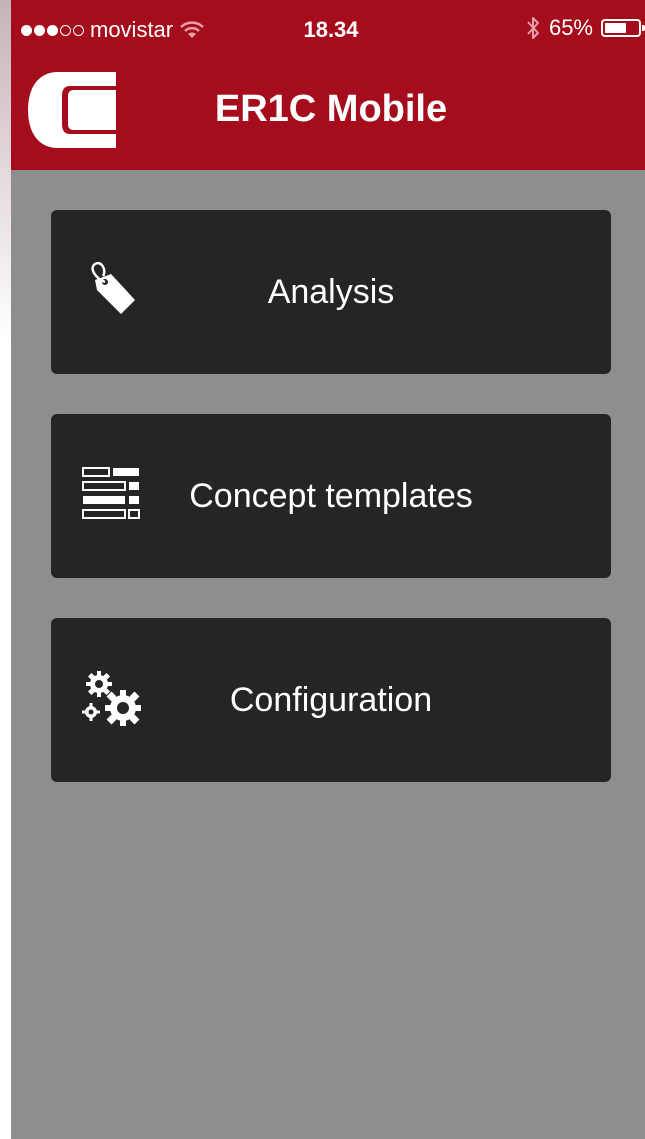  What do you see at coordinates (5, 569) in the screenshot?
I see `background-edge` at bounding box center [5, 569].